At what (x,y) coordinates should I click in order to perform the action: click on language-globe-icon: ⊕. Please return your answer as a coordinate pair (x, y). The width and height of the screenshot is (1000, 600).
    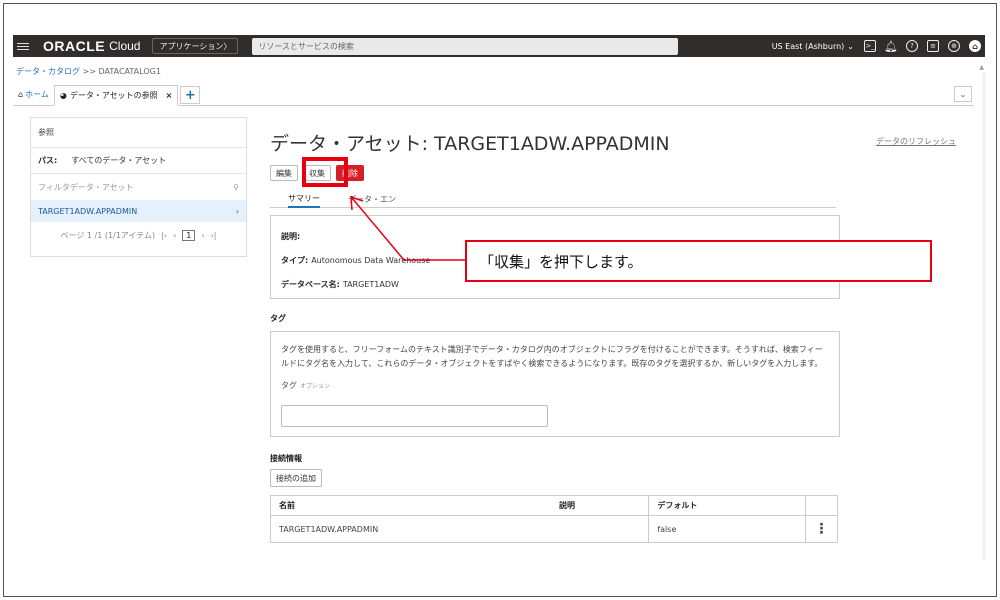
    Looking at the image, I should click on (954, 46).